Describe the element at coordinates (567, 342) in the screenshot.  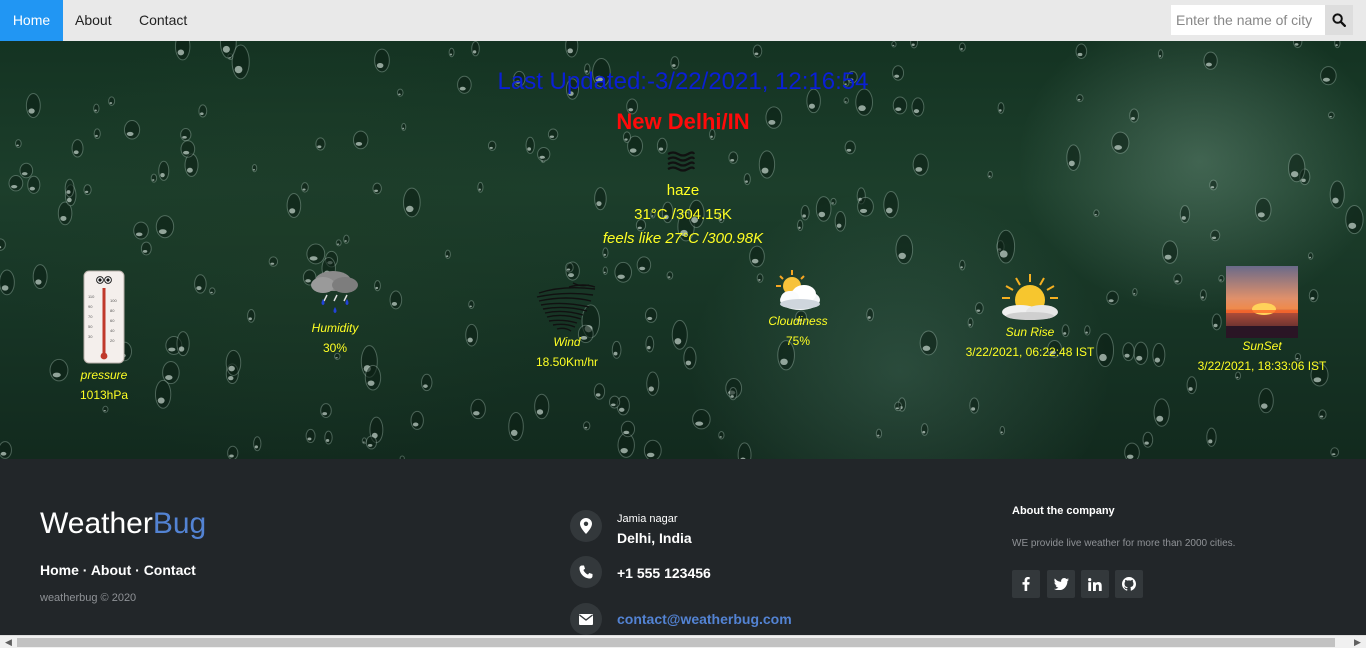
I see `wind-label: Wind` at that location.